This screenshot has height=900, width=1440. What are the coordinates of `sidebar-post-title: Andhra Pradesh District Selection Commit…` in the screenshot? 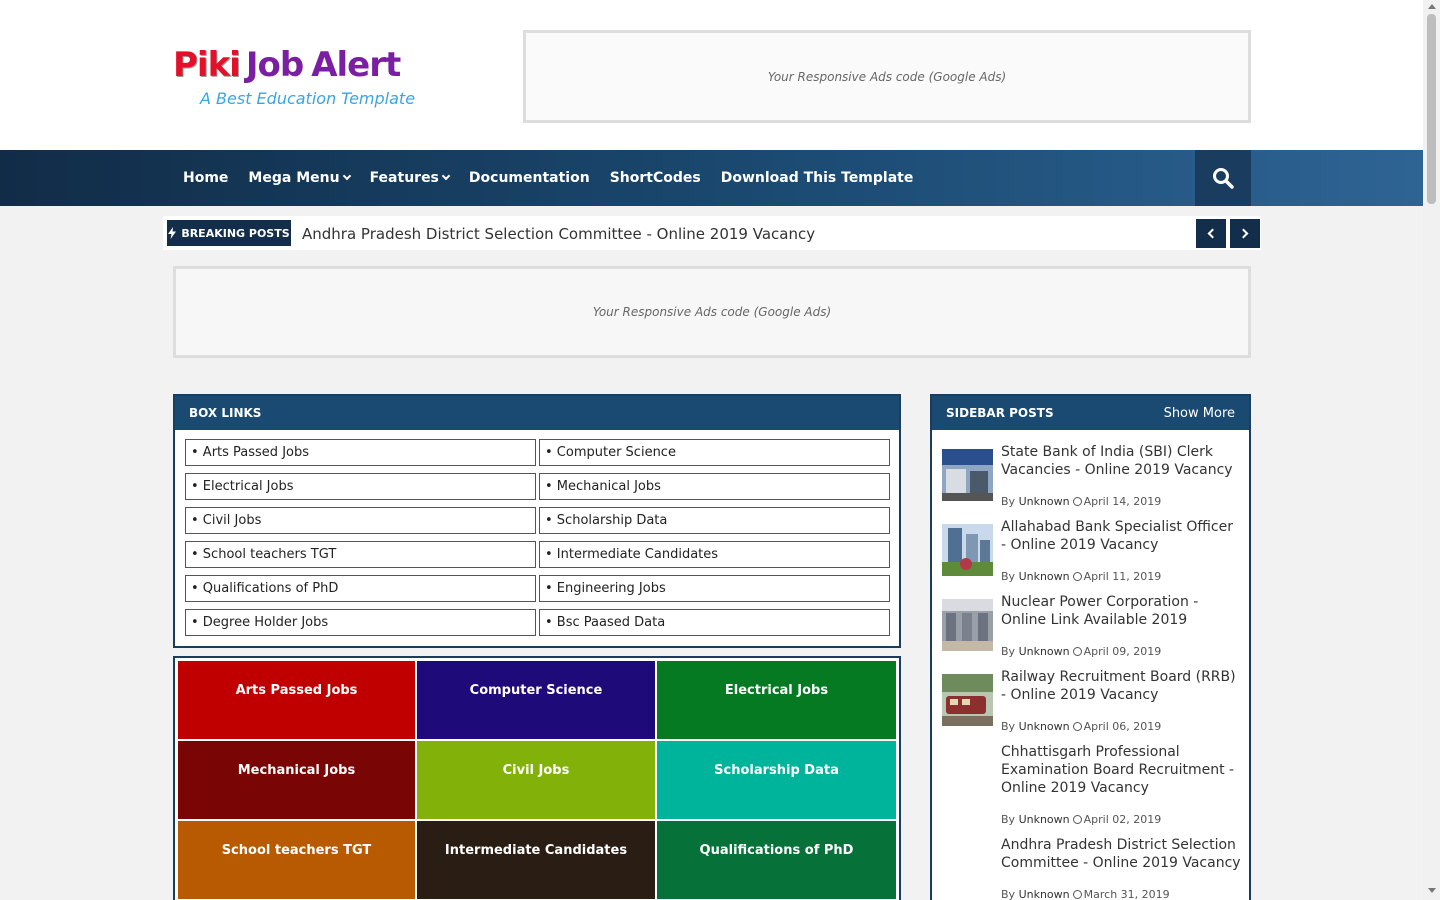 It's located at (1121, 854).